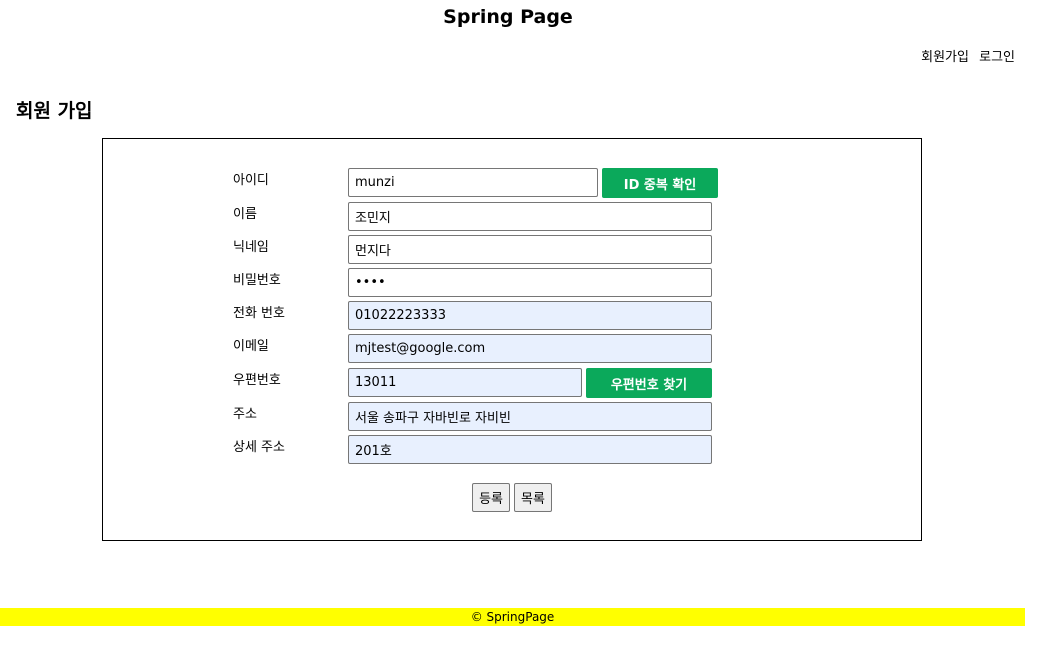 The height and width of the screenshot is (671, 1037). I want to click on footer: © SpringPage, so click(512, 617).